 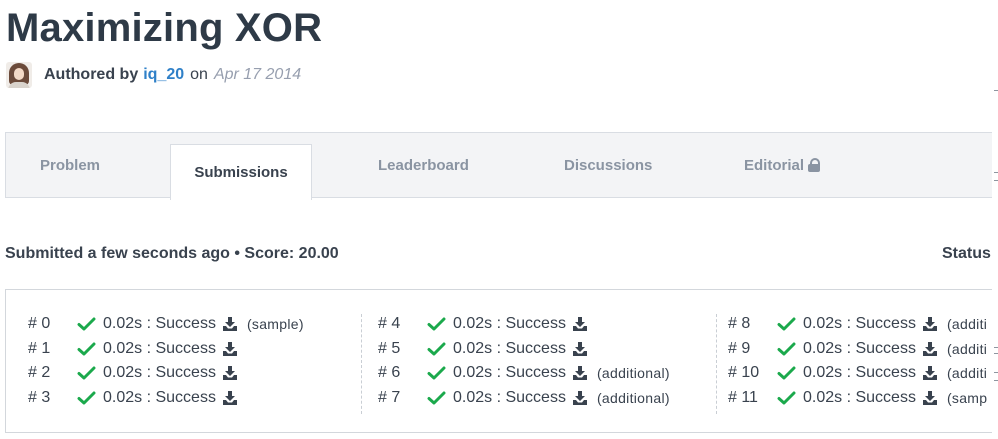 I want to click on testcase-number: # 3, so click(x=39, y=397).